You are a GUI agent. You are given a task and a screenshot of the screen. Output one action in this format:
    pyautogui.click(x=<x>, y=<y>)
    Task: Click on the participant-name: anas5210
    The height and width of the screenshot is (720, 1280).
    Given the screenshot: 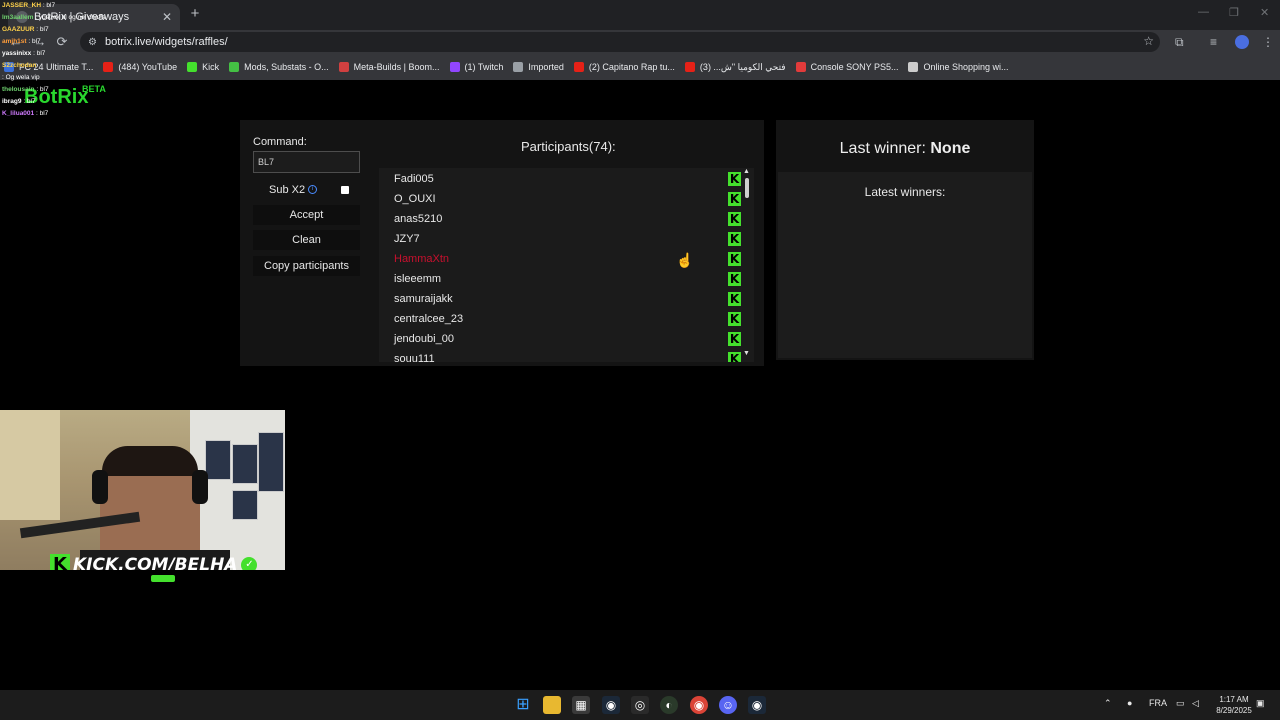 What is the action you would take?
    pyautogui.click(x=418, y=219)
    